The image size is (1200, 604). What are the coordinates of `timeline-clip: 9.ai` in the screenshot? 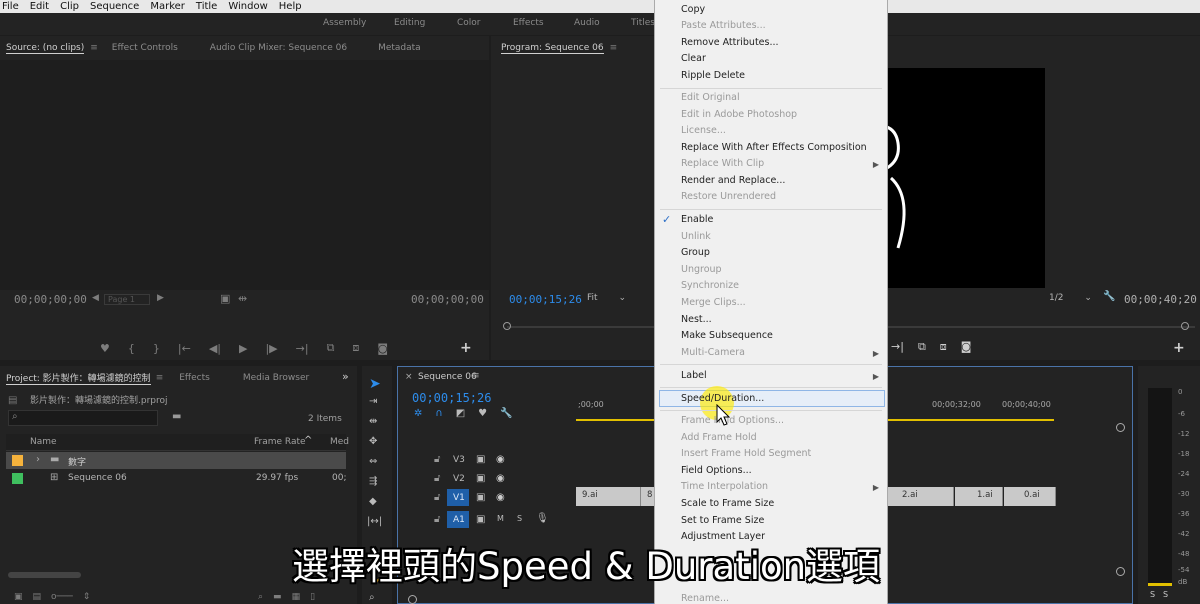 It's located at (608, 496).